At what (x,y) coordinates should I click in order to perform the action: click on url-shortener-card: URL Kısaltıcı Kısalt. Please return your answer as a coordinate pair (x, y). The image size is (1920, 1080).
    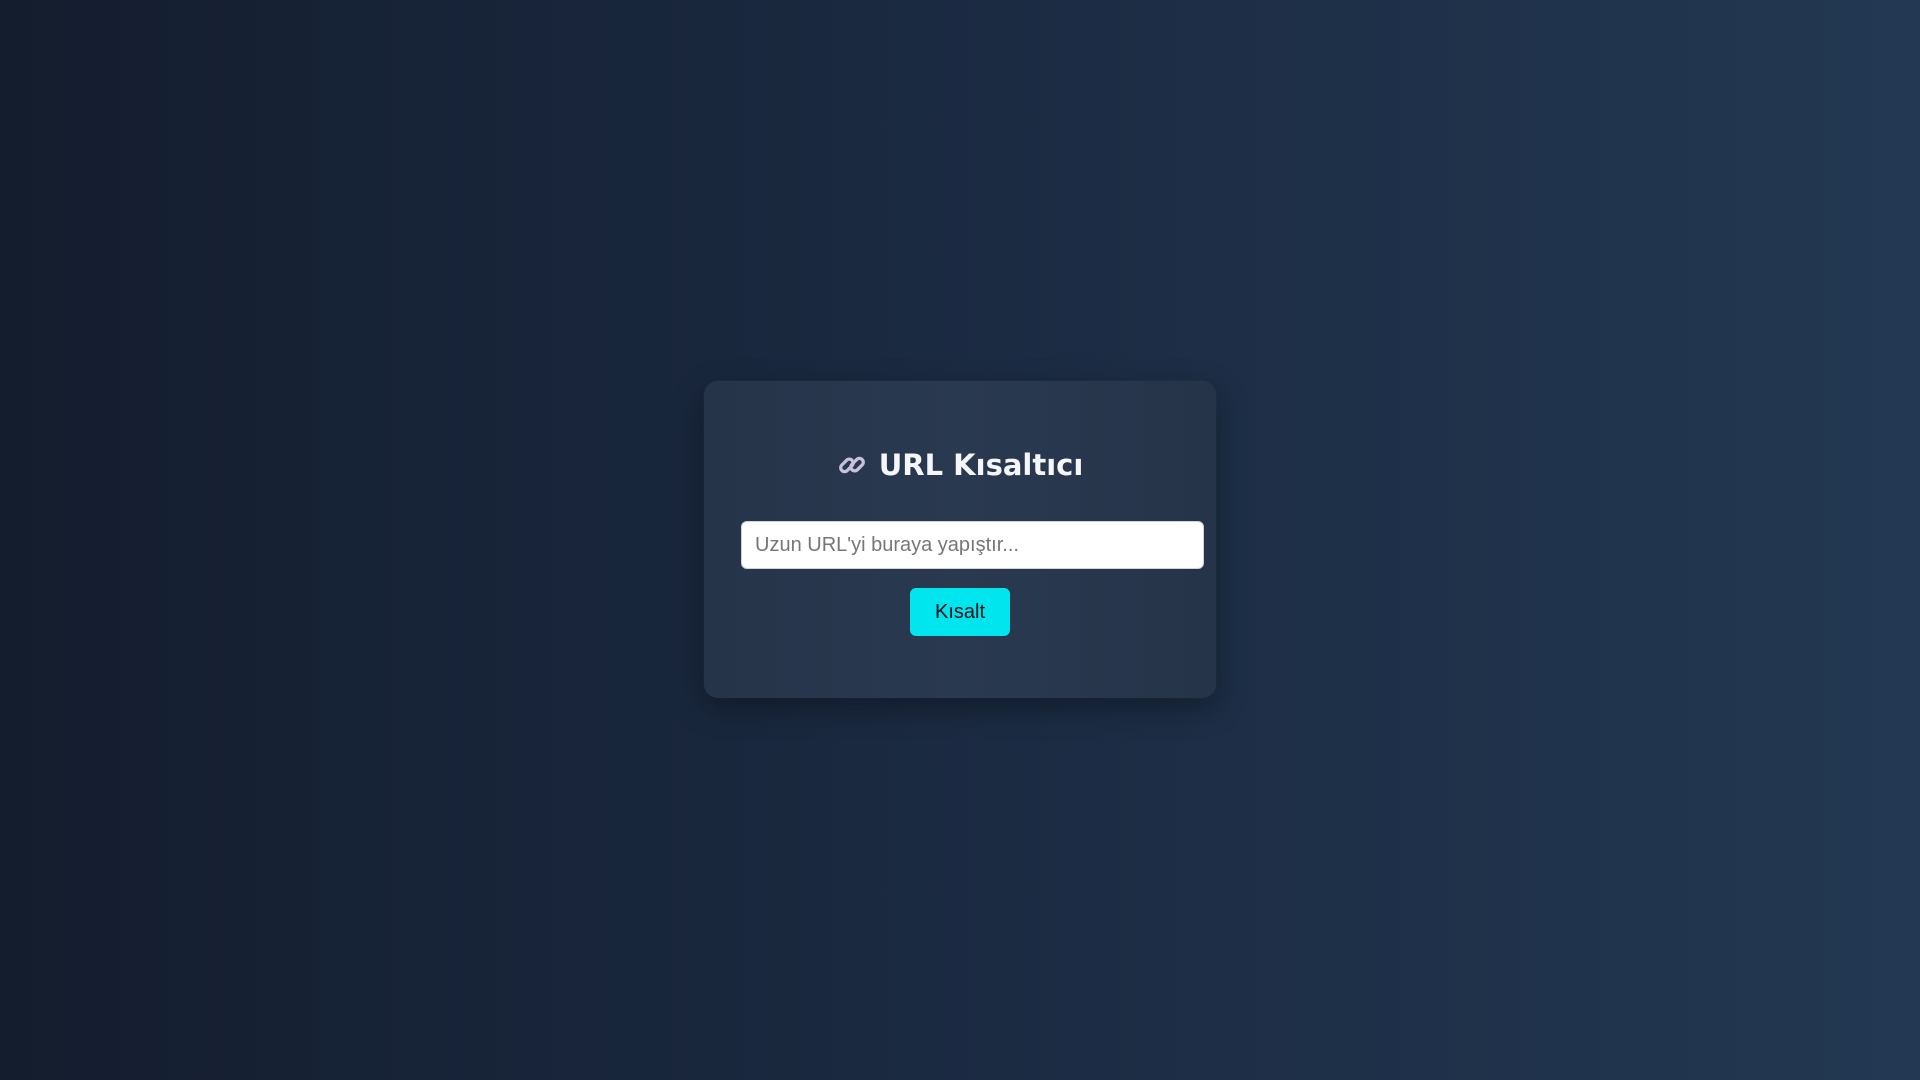
    Looking at the image, I should click on (960, 539).